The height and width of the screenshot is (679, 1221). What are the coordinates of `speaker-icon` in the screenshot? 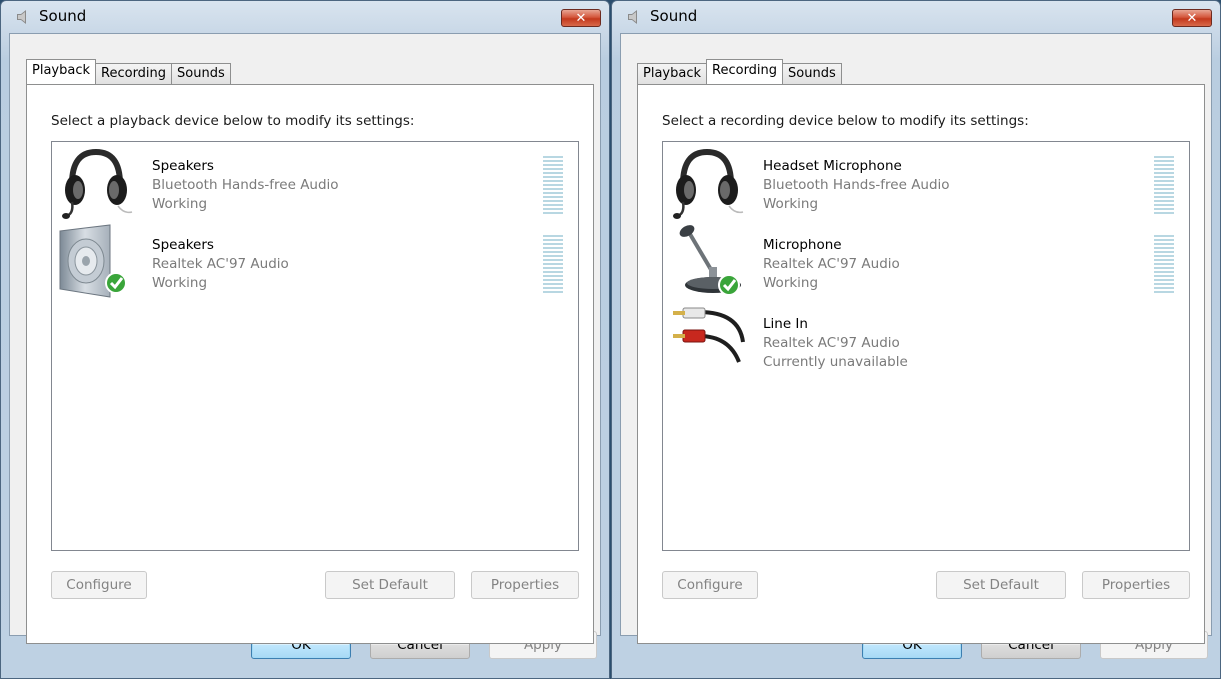 It's located at (96, 261).